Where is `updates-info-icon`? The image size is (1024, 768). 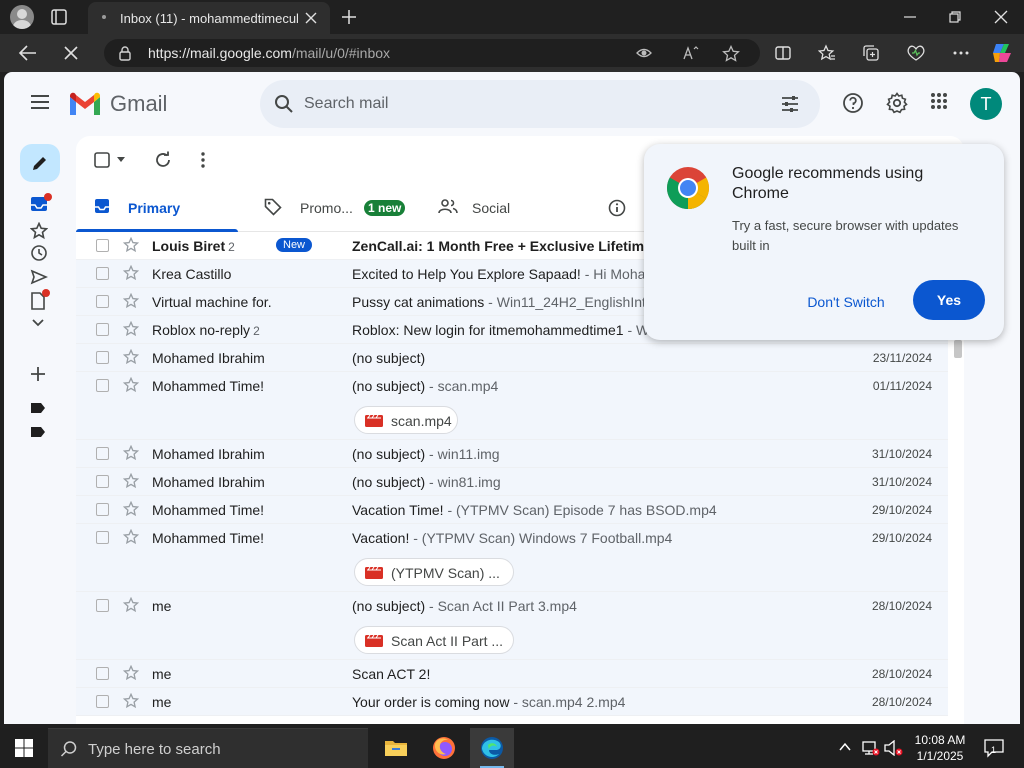 updates-info-icon is located at coordinates (617, 208).